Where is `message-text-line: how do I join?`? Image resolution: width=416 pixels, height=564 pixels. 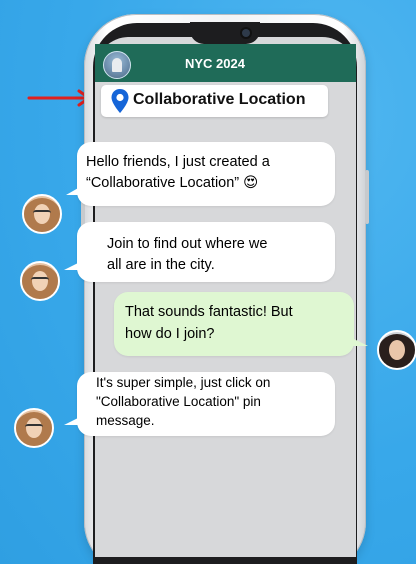 message-text-line: how do I join? is located at coordinates (170, 334).